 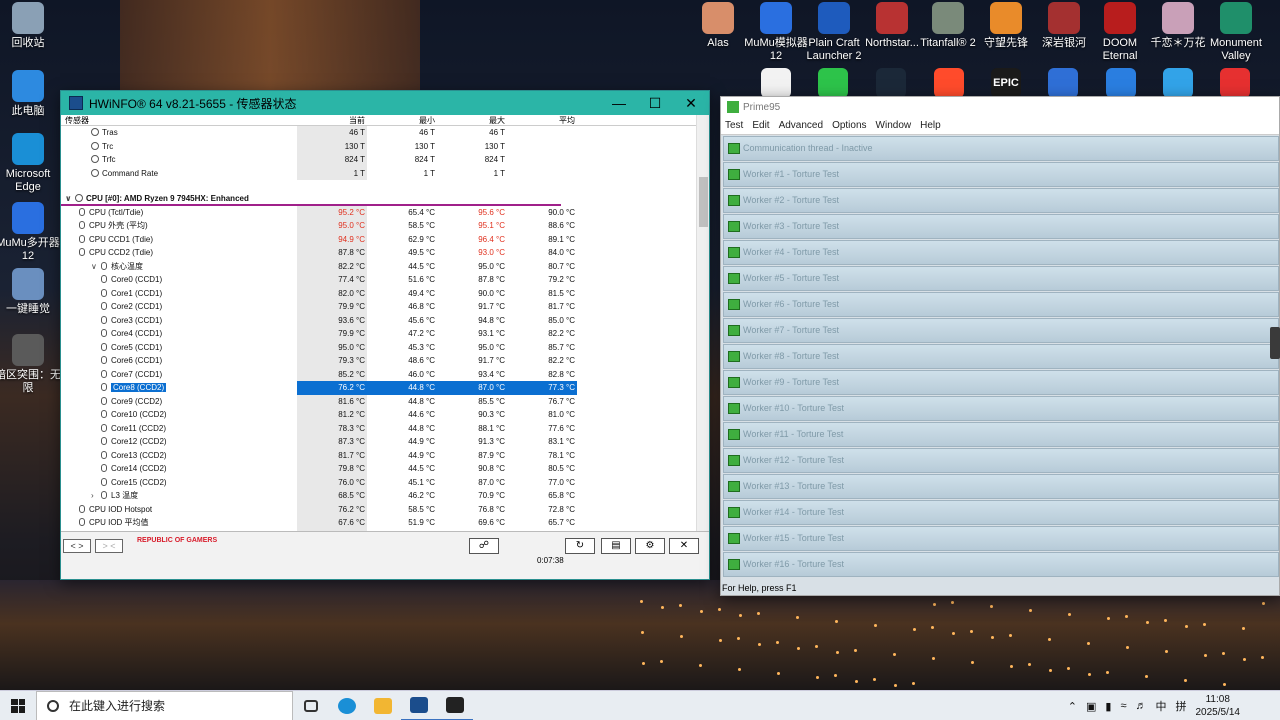 What do you see at coordinates (580, 546) in the screenshot?
I see `reset-clock-button: ↻` at bounding box center [580, 546].